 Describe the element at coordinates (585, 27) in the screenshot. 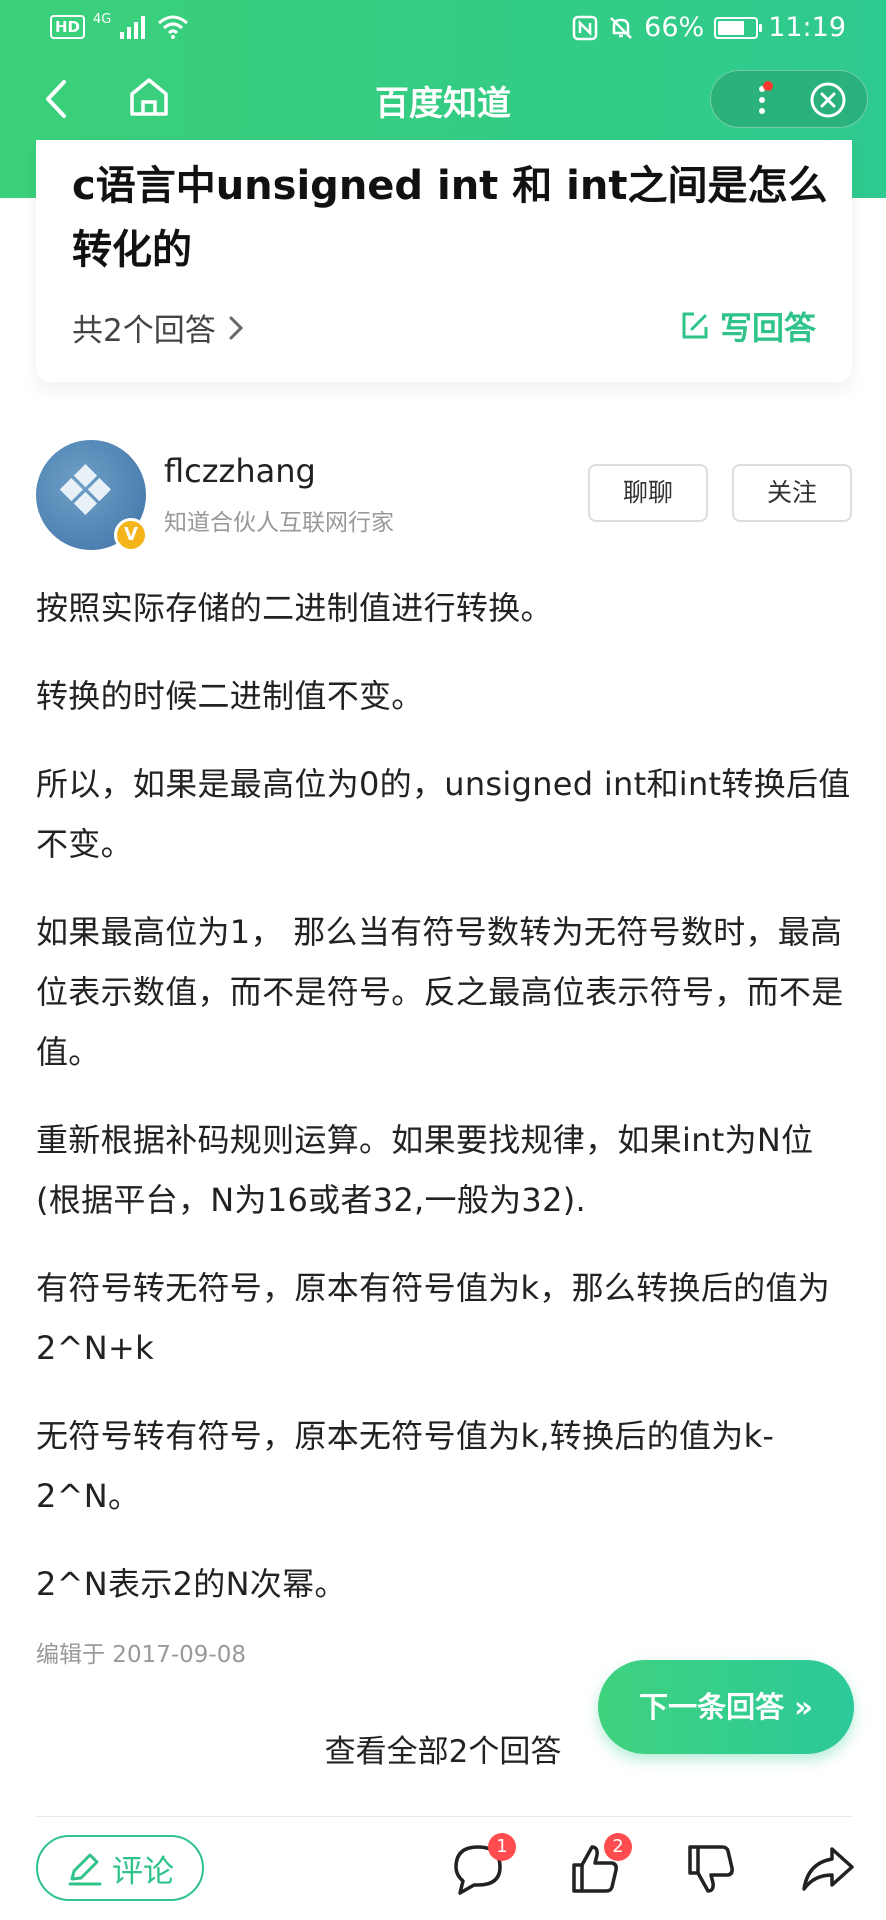

I see `nfc-icon` at that location.